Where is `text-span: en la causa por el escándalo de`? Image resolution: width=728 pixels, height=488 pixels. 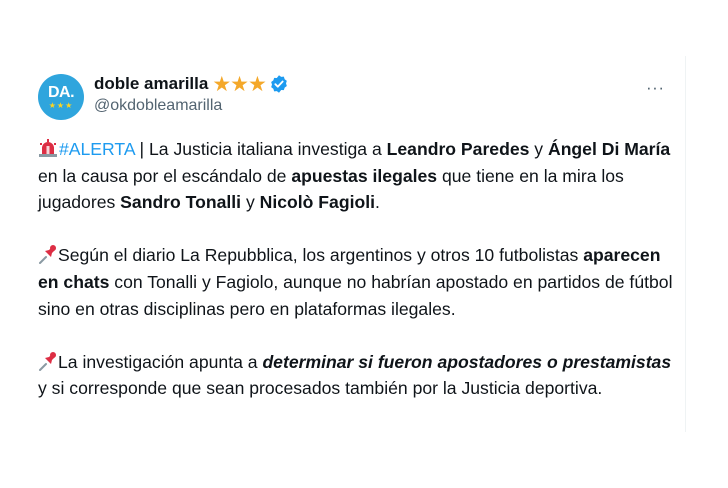
text-span: en la causa por el escándalo de is located at coordinates (165, 175).